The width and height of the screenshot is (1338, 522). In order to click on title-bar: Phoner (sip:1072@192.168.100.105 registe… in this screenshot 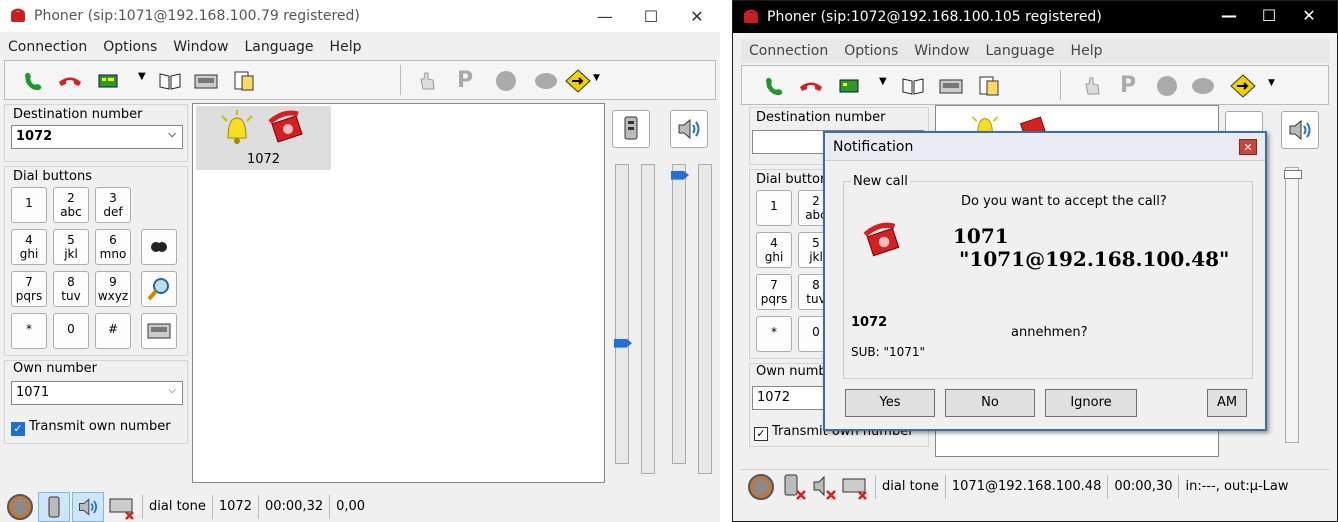, I will do `click(1035, 17)`.